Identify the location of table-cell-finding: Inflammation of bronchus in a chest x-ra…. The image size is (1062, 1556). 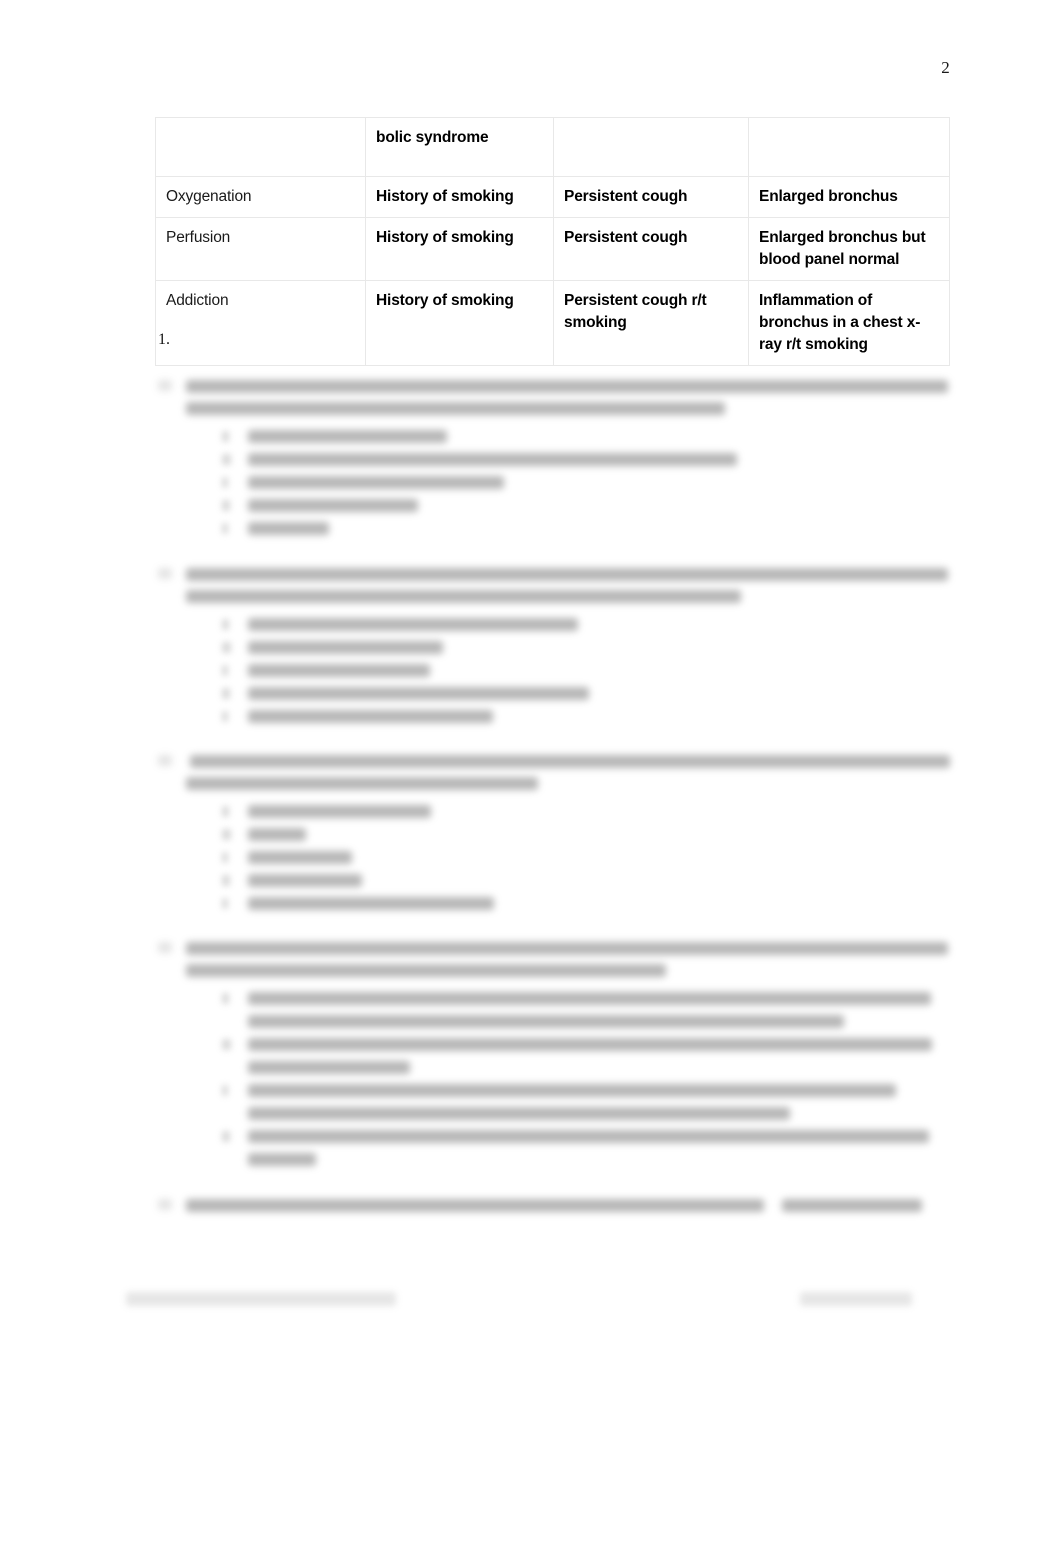
(849, 323).